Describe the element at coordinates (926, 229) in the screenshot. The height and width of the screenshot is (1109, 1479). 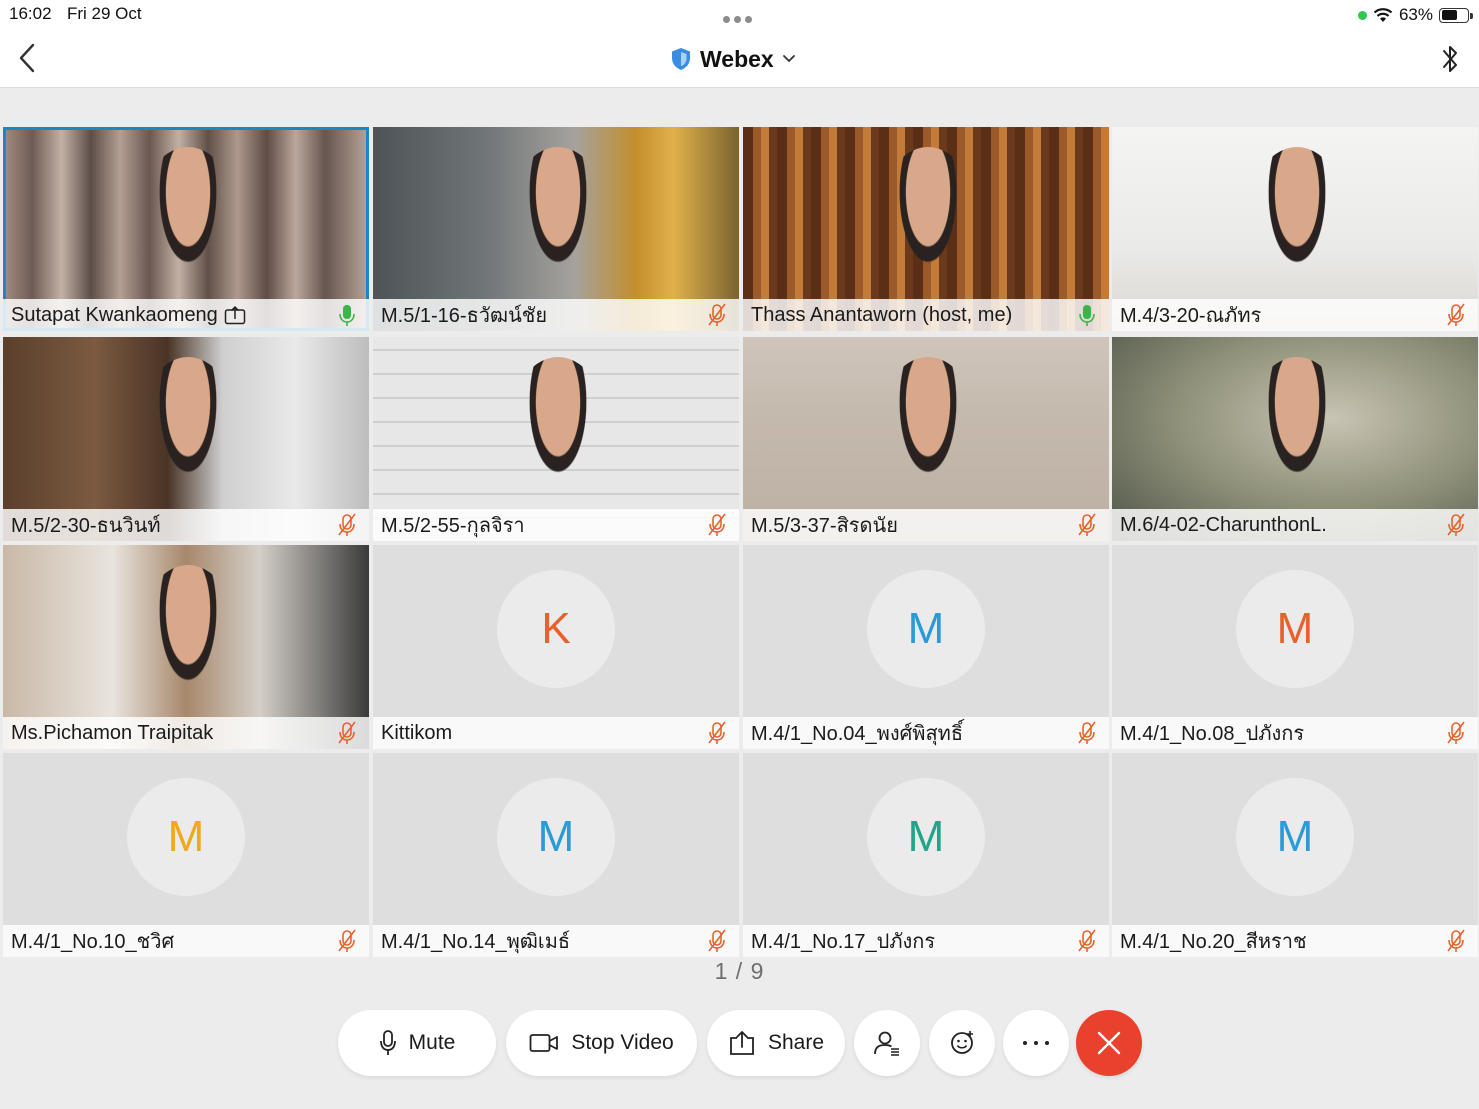
I see `participant-tile: Thass Anantaworn (host, me)` at that location.